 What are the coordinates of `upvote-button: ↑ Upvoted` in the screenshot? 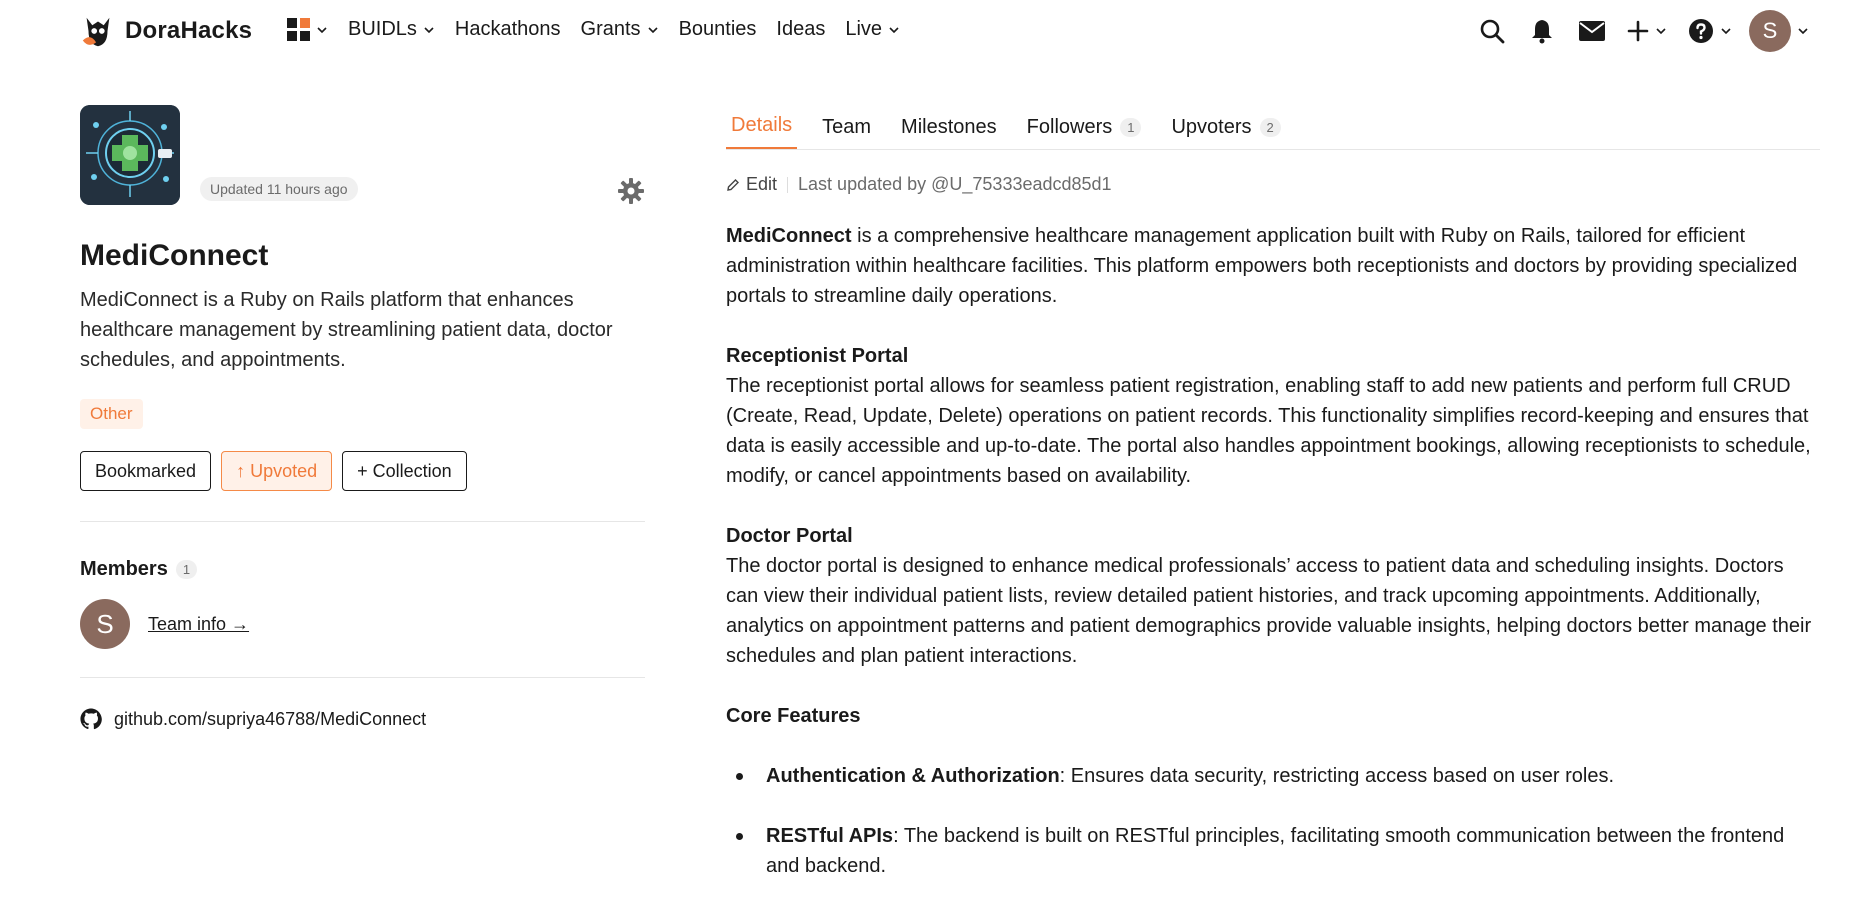 It's located at (277, 471).